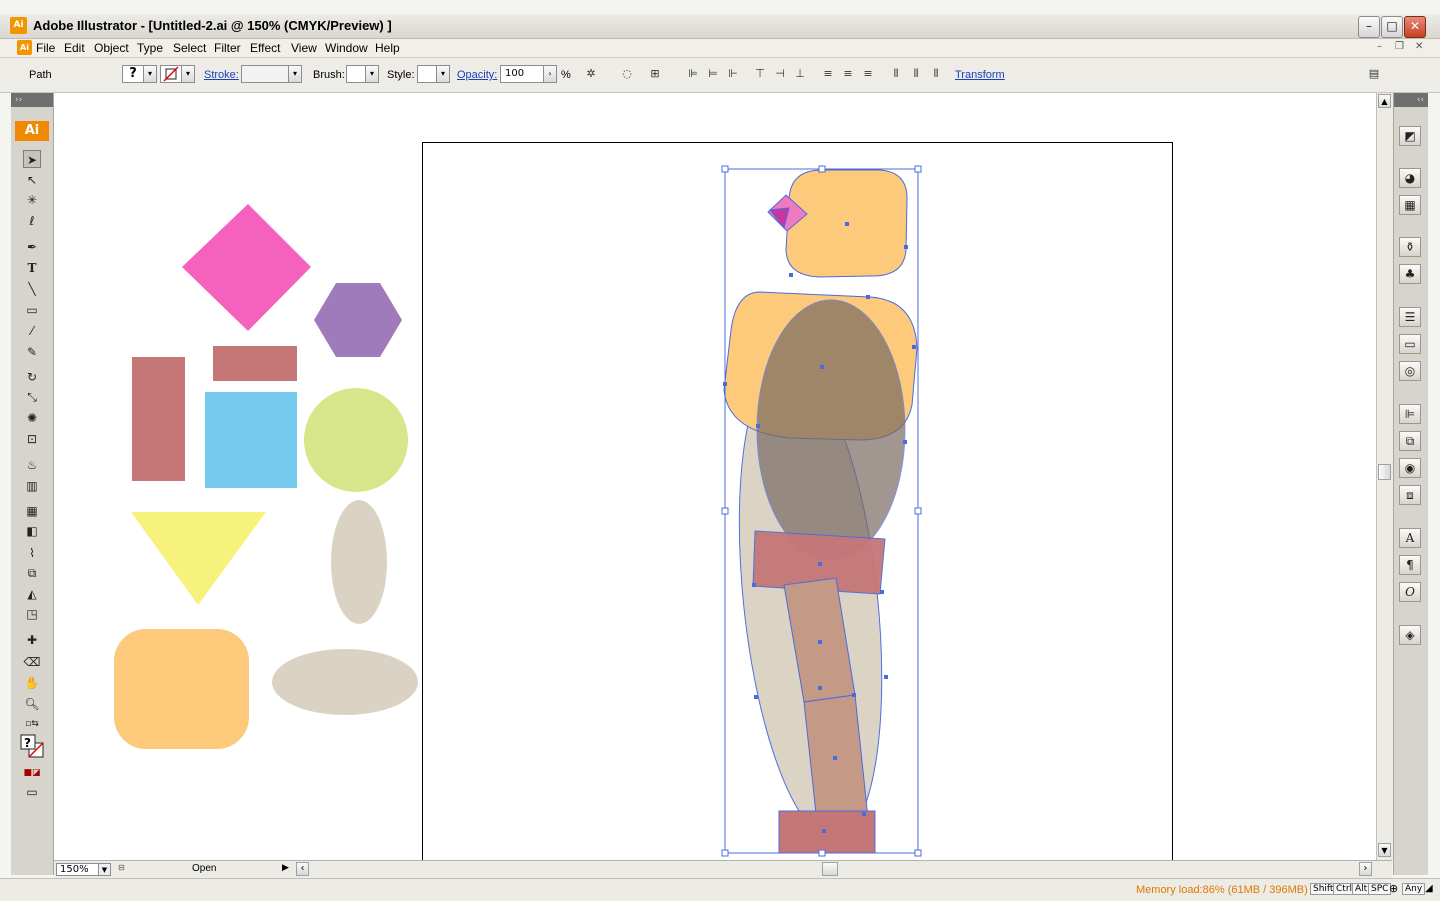 This screenshot has height=901, width=1440. I want to click on vertical-scrollbar: ▲ ▼, so click(1384, 476).